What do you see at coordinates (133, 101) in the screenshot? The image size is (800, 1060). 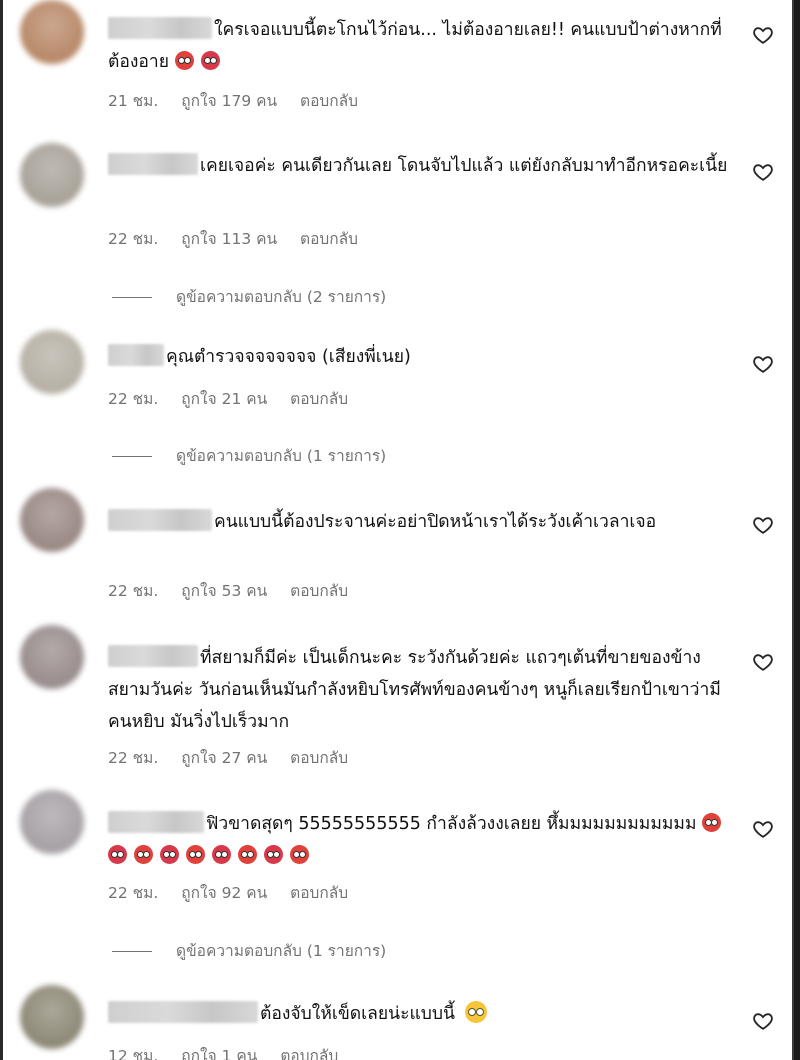 I see `timestamp: 21 ชม.` at bounding box center [133, 101].